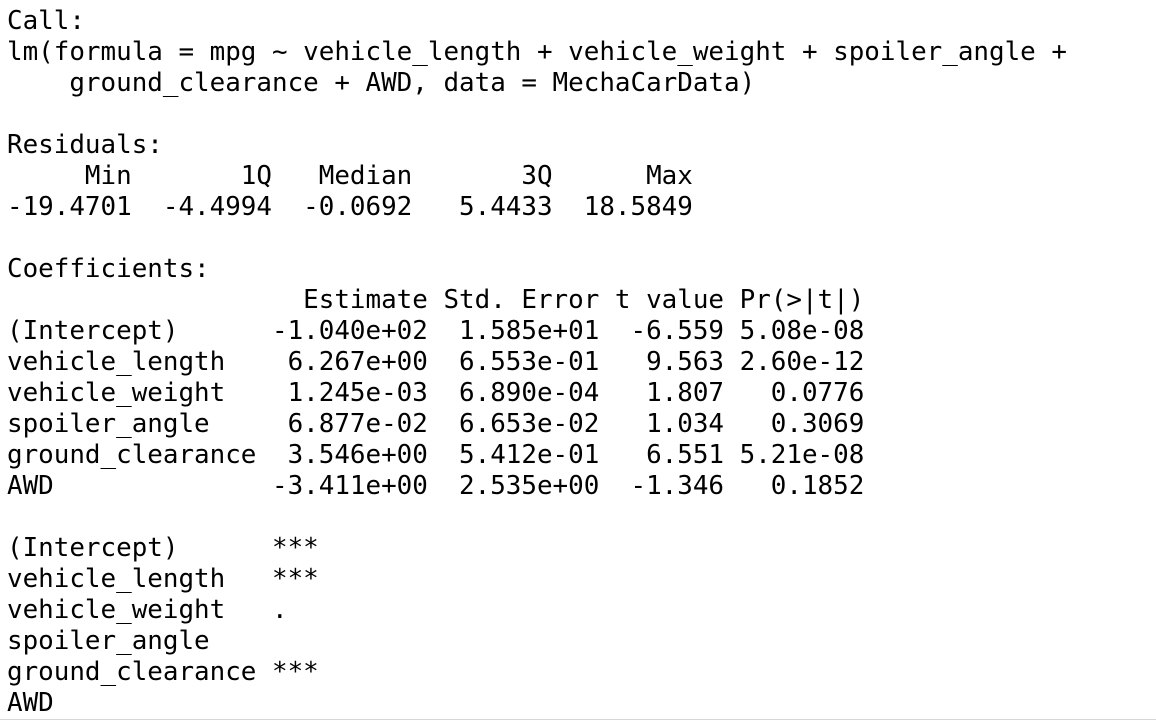 The image size is (1156, 724). Describe the element at coordinates (163, 641) in the screenshot. I see `significance-row-spoiler-angle: spoiler_angle` at that location.